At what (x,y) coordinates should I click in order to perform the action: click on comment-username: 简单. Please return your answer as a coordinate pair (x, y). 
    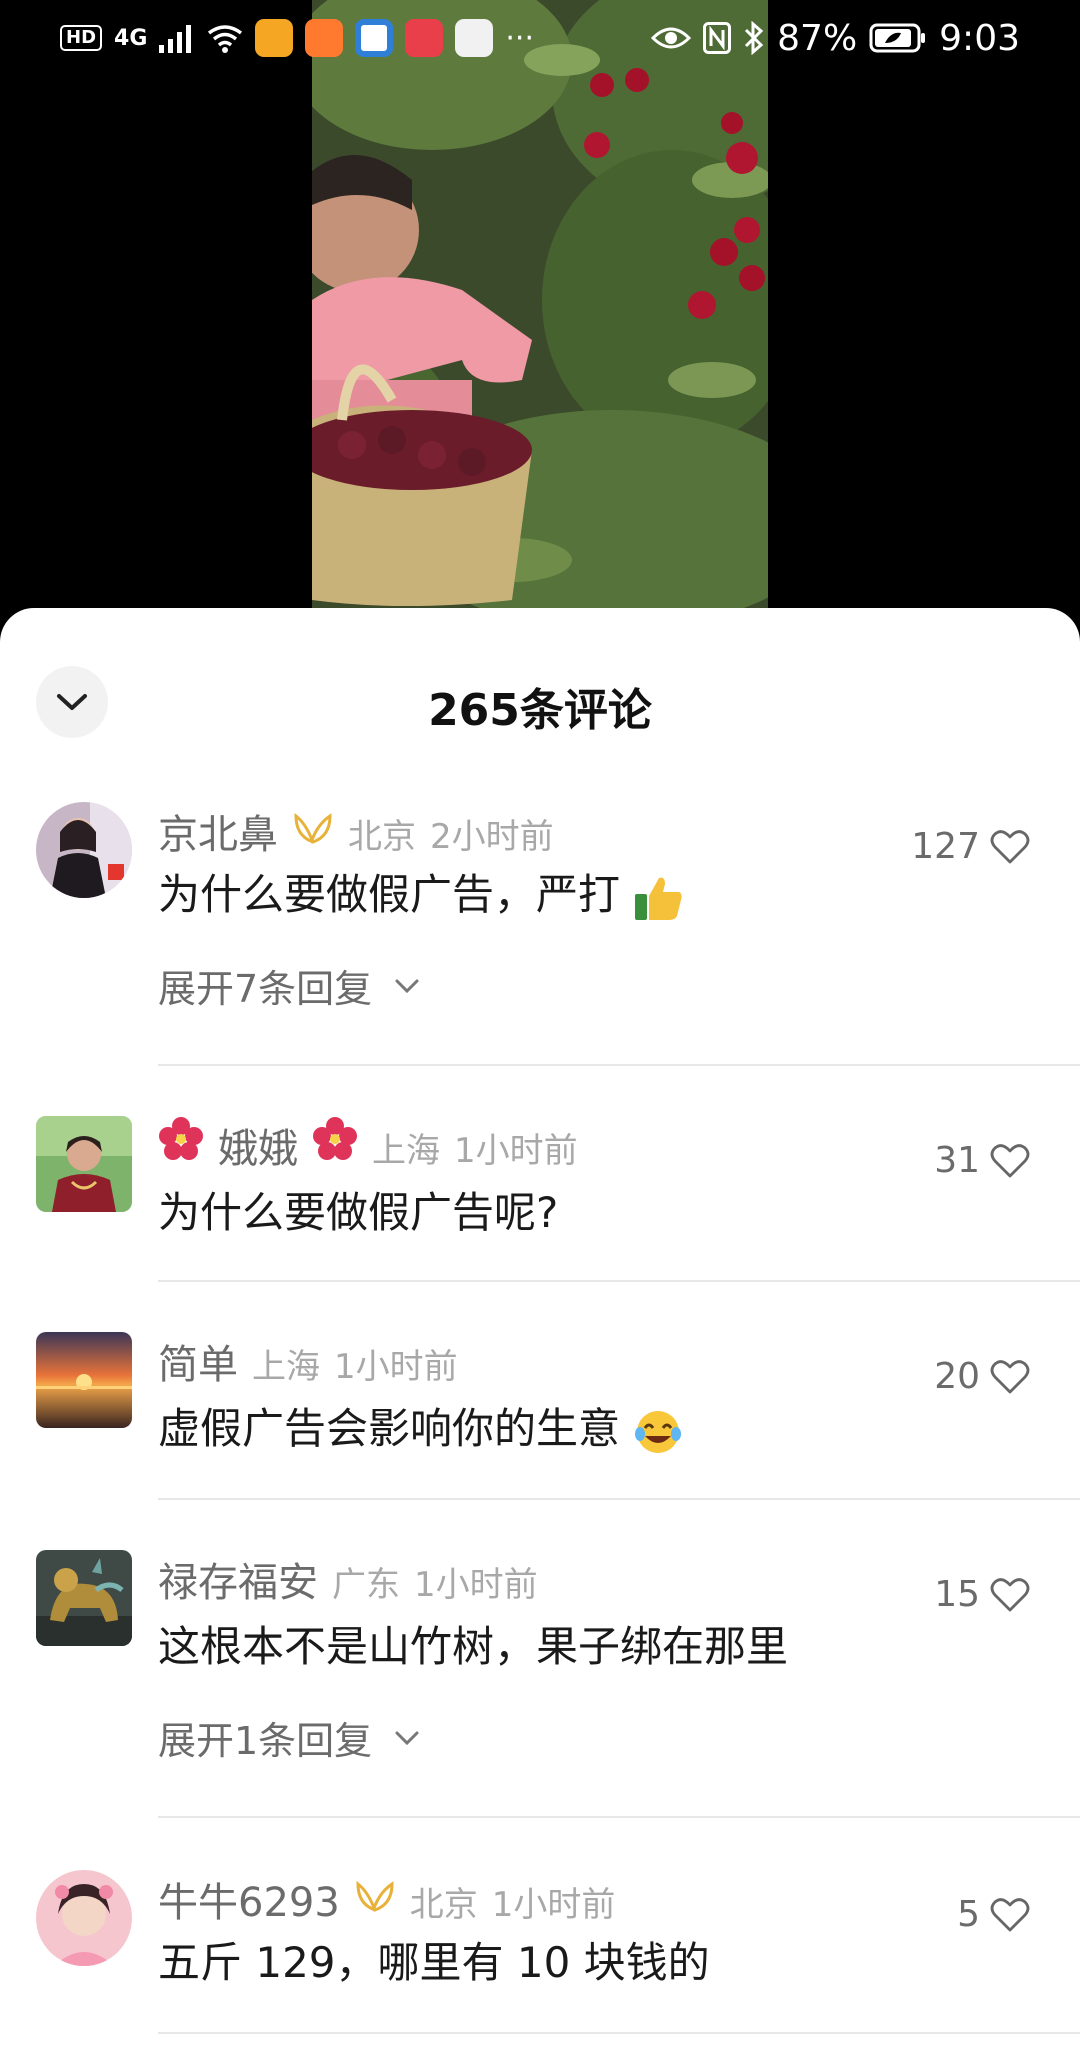
    Looking at the image, I should click on (198, 1361).